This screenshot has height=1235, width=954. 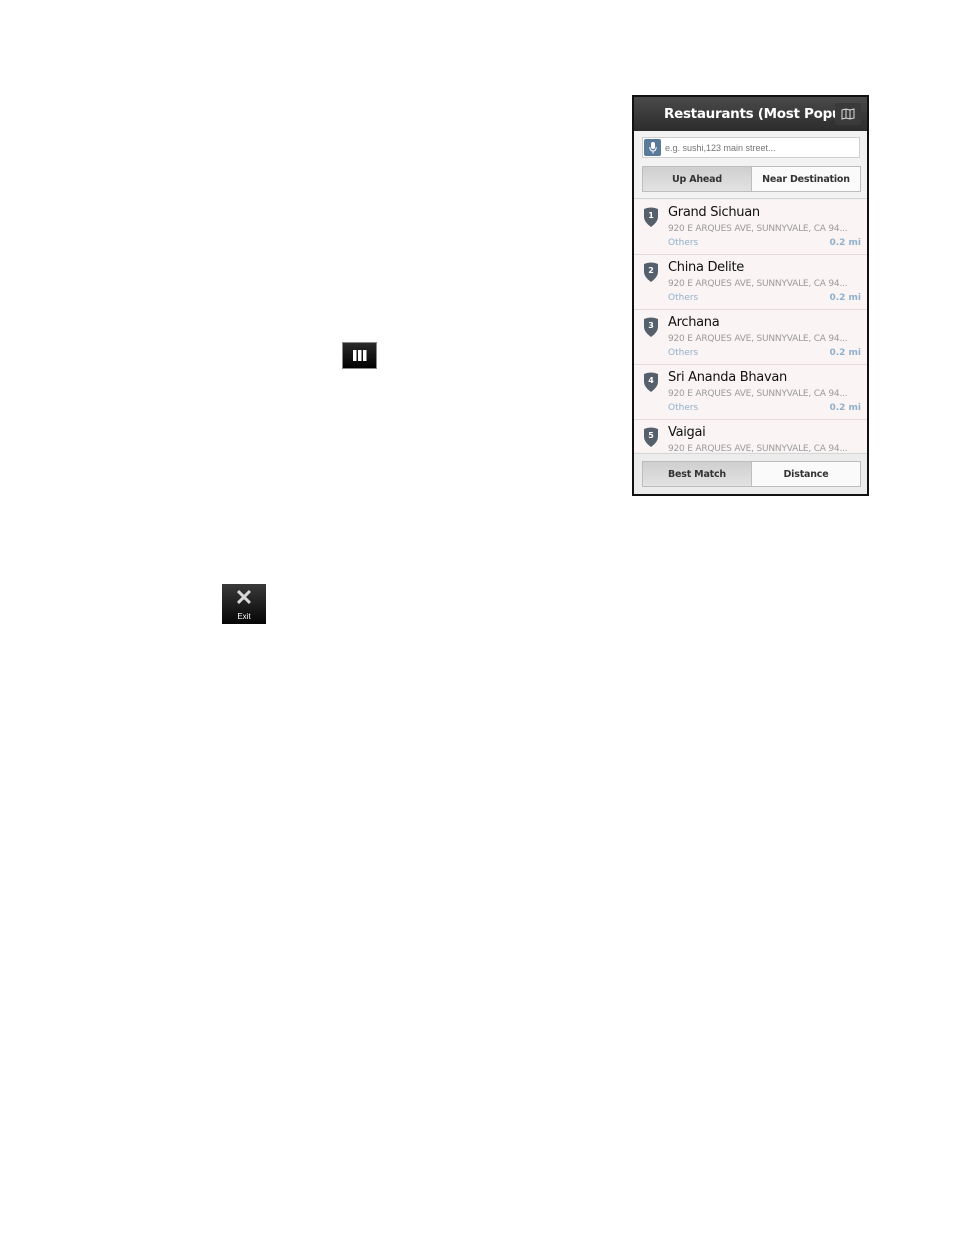 I want to click on tab-best-match: Best Match, so click(x=697, y=474).